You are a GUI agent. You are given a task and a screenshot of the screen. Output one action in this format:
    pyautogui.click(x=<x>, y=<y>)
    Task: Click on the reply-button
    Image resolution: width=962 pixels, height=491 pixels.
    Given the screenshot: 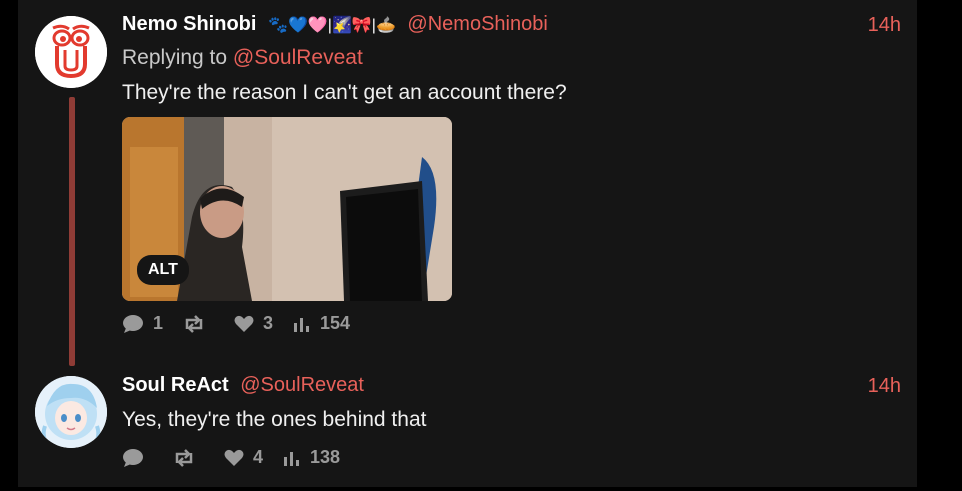 What is the action you would take?
    pyautogui.click(x=137, y=458)
    